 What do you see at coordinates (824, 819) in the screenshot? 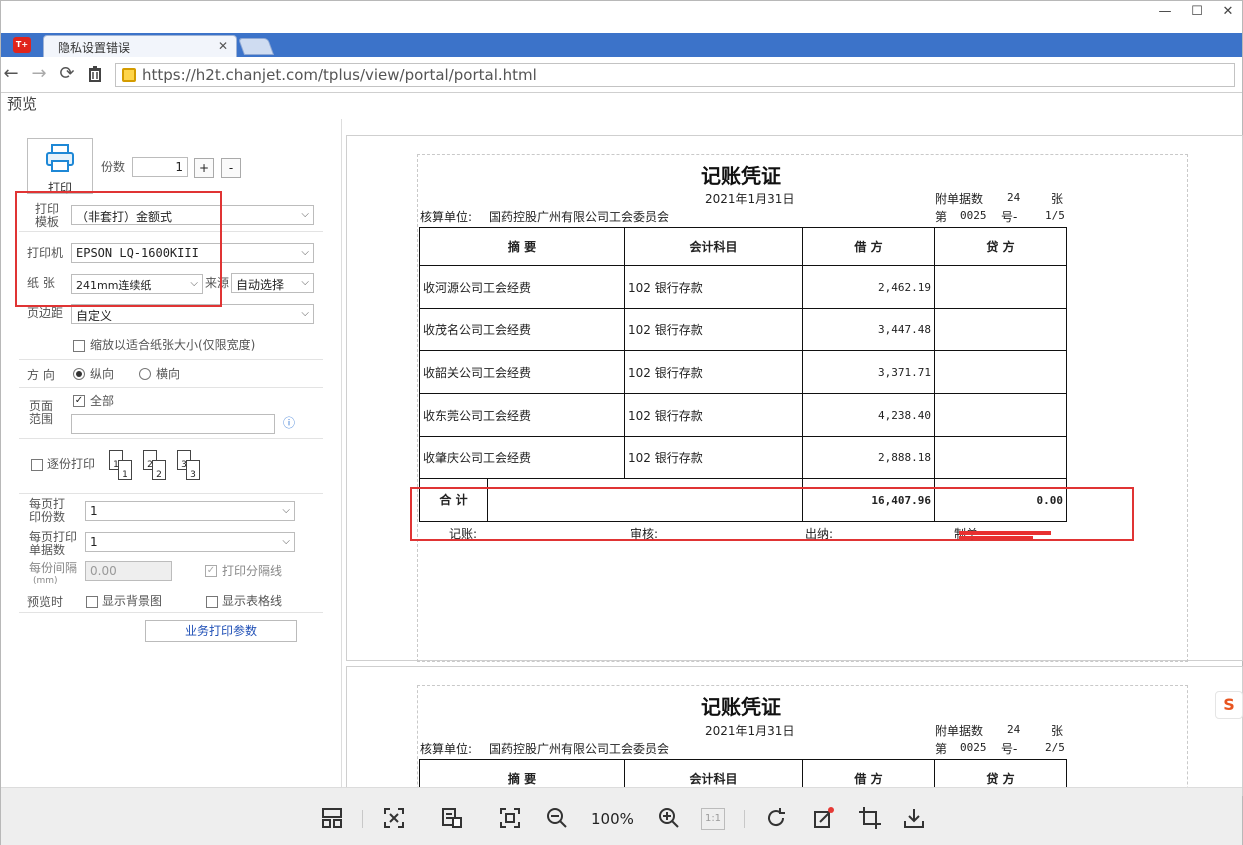
I see `annotate-icon` at bounding box center [824, 819].